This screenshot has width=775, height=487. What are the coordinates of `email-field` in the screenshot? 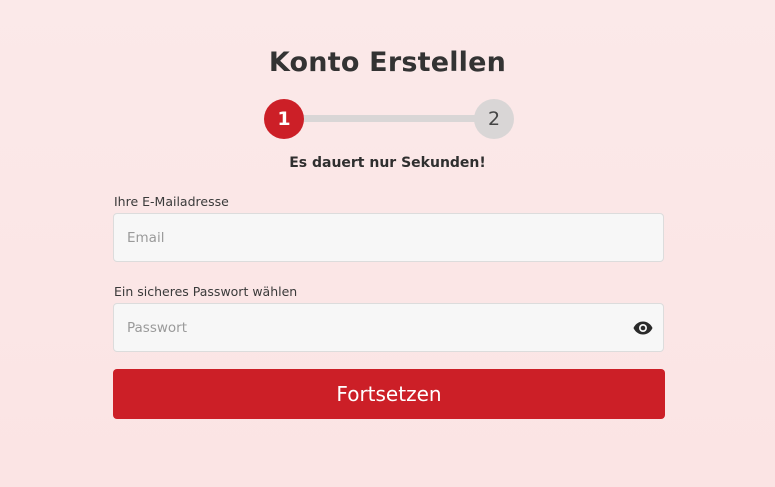 It's located at (388, 237).